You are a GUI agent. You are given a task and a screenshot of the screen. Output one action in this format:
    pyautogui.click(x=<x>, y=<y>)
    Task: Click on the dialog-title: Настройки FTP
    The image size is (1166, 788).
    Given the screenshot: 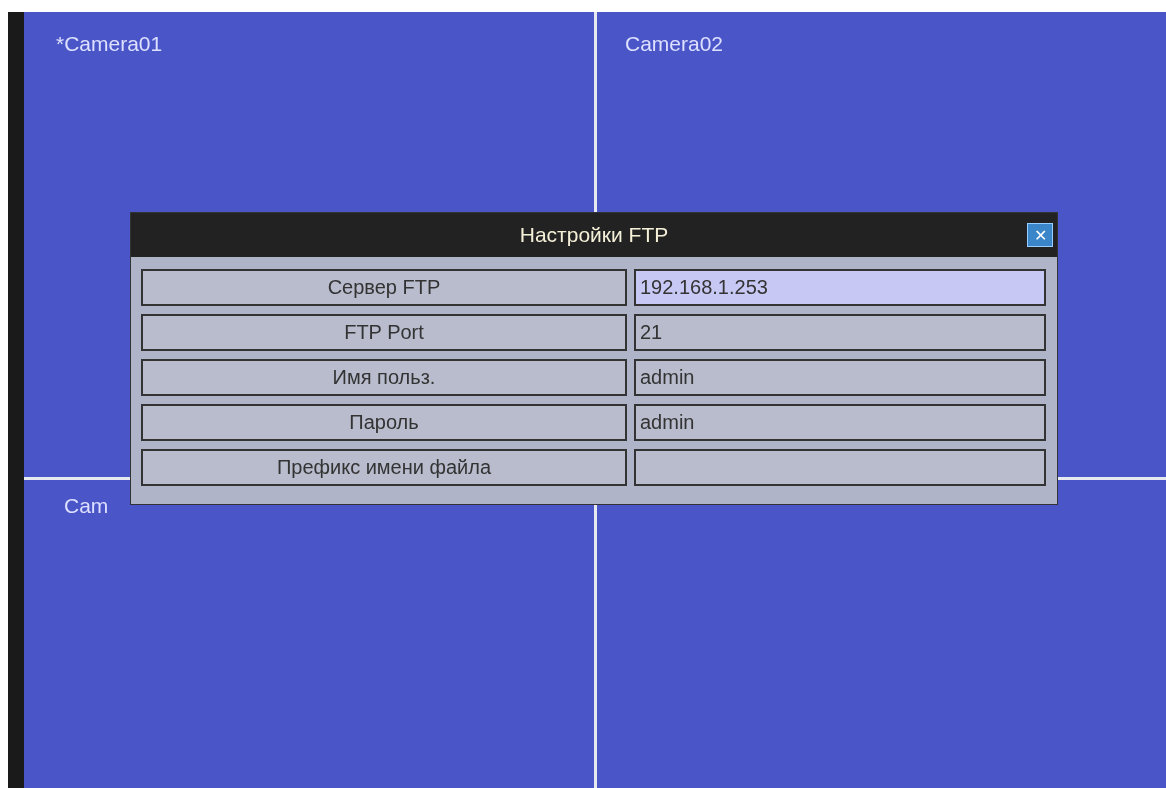 What is the action you would take?
    pyautogui.click(x=594, y=235)
    